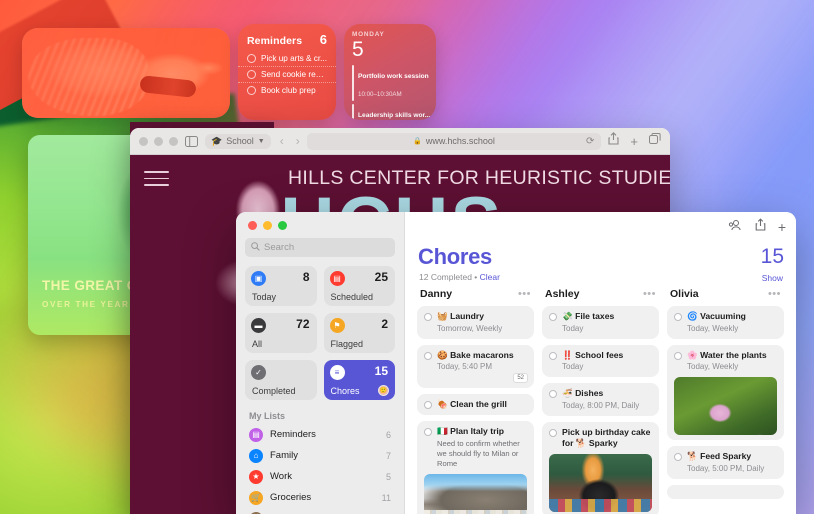 Image resolution: width=814 pixels, height=514 pixels. What do you see at coordinates (725, 463) in the screenshot?
I see `task-item: 🐕 Feed Sparky Today, 5:00 PM, Daily` at bounding box center [725, 463].